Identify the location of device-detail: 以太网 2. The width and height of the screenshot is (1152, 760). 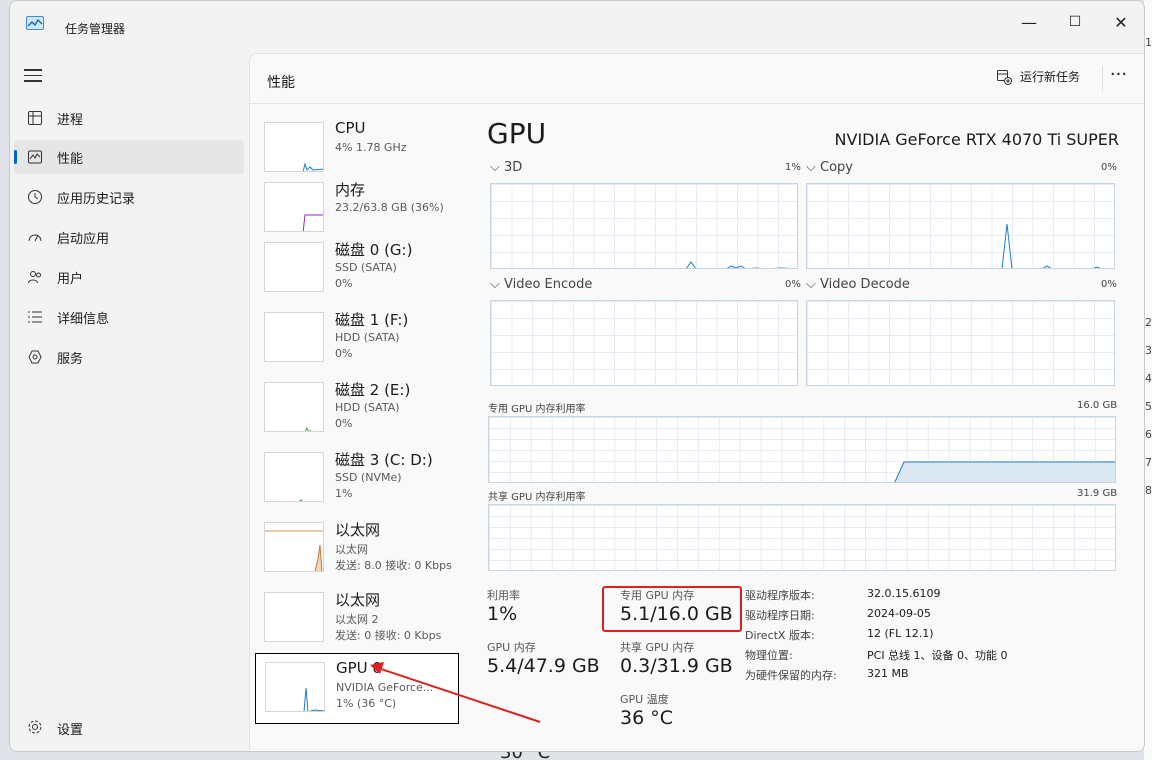
(357, 619).